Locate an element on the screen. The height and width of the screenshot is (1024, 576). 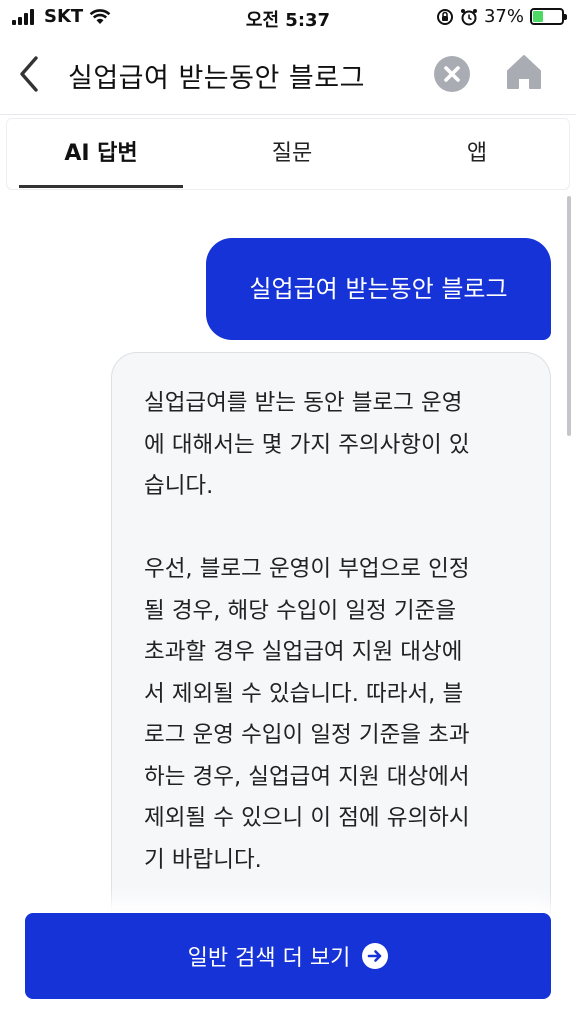
alarm-icon is located at coordinates (468, 16).